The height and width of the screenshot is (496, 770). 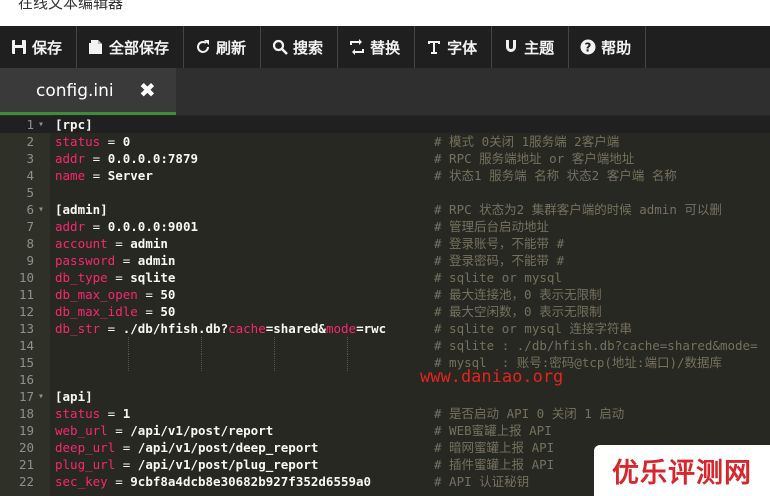 What do you see at coordinates (26, 396) in the screenshot?
I see `line-number: 17` at bounding box center [26, 396].